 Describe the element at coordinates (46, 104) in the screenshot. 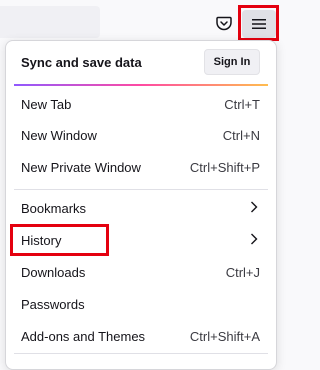

I see `menu-item-label: New Tab` at that location.